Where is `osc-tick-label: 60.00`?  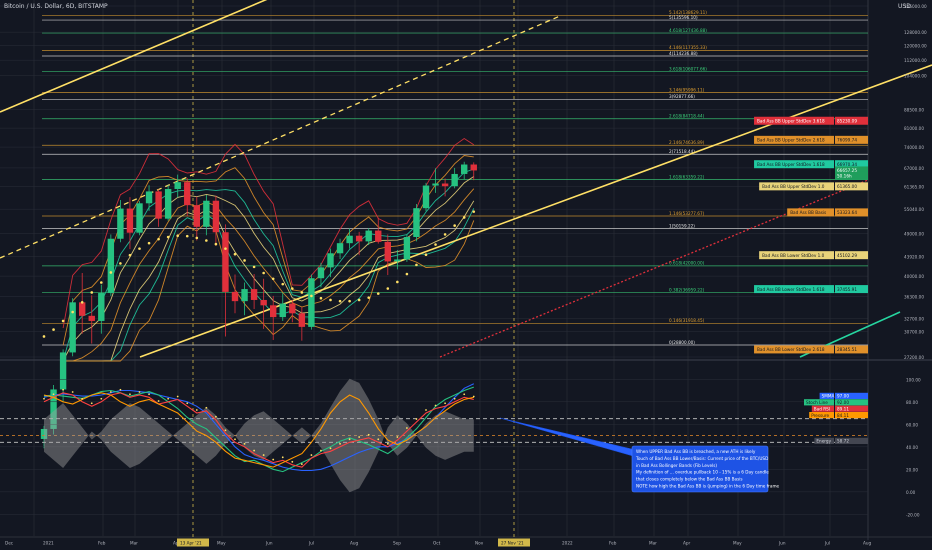 osc-tick-label: 60.00 is located at coordinates (912, 424).